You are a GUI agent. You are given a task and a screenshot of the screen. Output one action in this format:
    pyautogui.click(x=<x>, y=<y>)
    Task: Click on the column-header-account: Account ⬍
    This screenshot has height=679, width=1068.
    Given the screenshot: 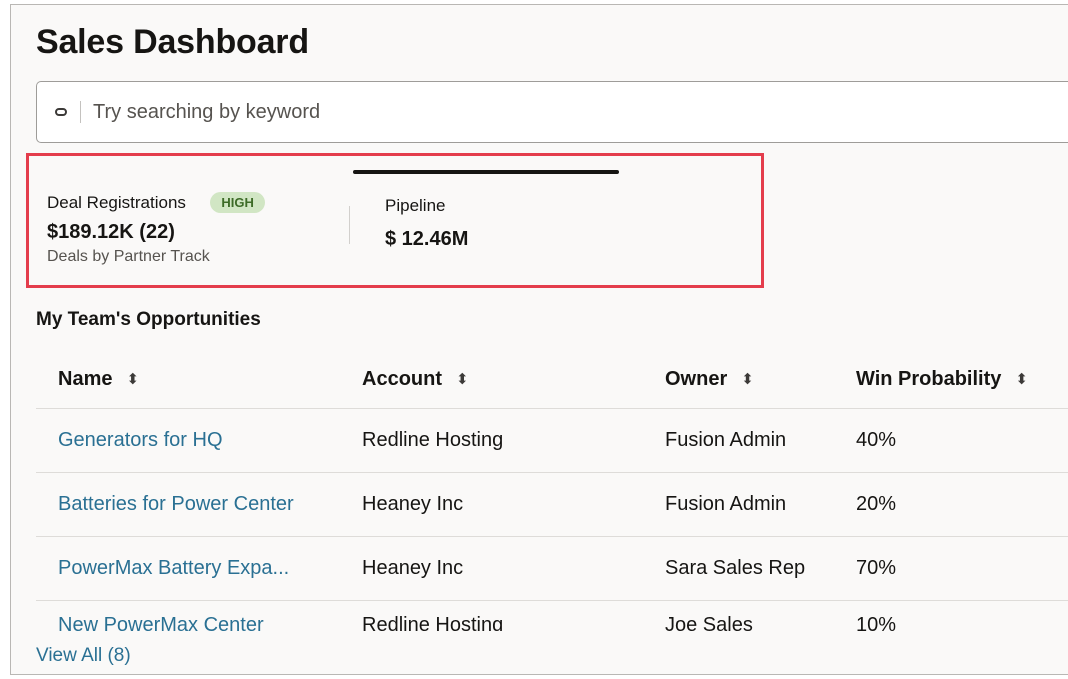 What is the action you would take?
    pyautogui.click(x=415, y=379)
    